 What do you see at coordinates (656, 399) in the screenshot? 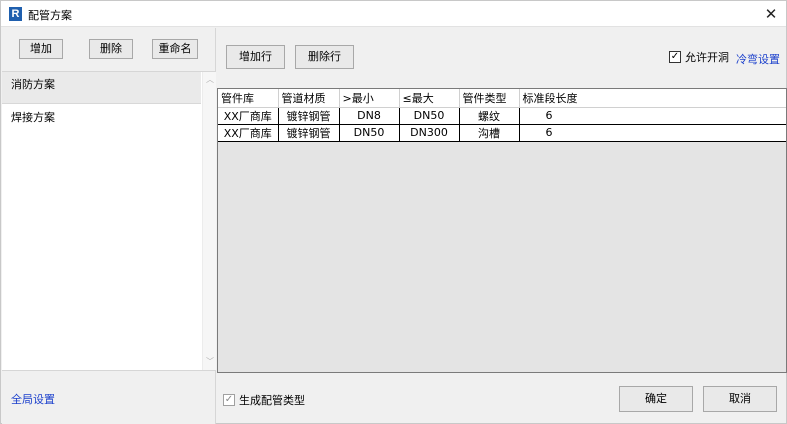
I see `ok-button: 确定` at bounding box center [656, 399].